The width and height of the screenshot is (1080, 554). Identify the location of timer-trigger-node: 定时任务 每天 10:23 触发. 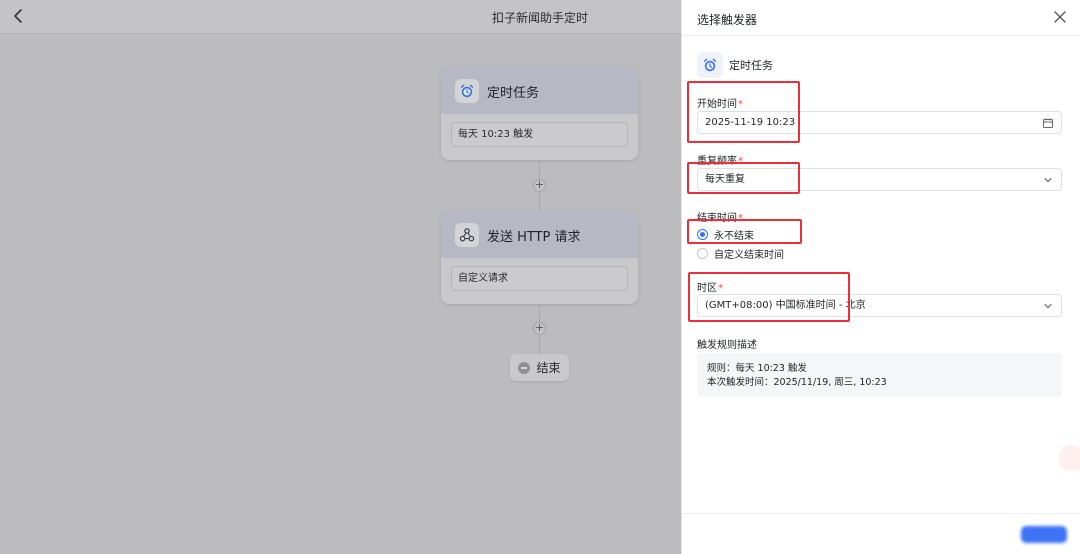
(539, 114).